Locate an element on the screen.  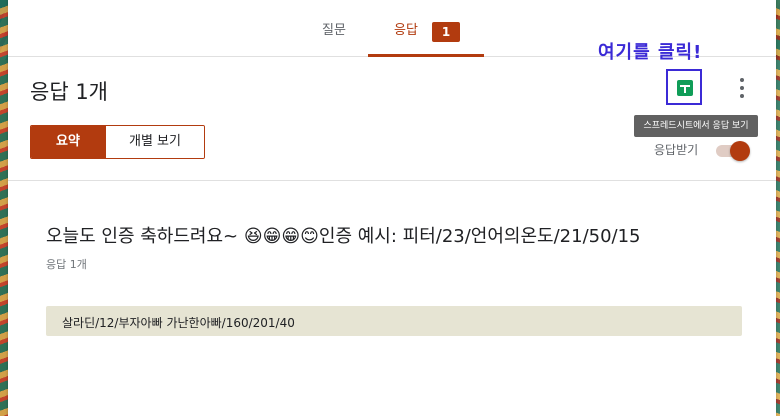
response-count-badge: 1 is located at coordinates (446, 32).